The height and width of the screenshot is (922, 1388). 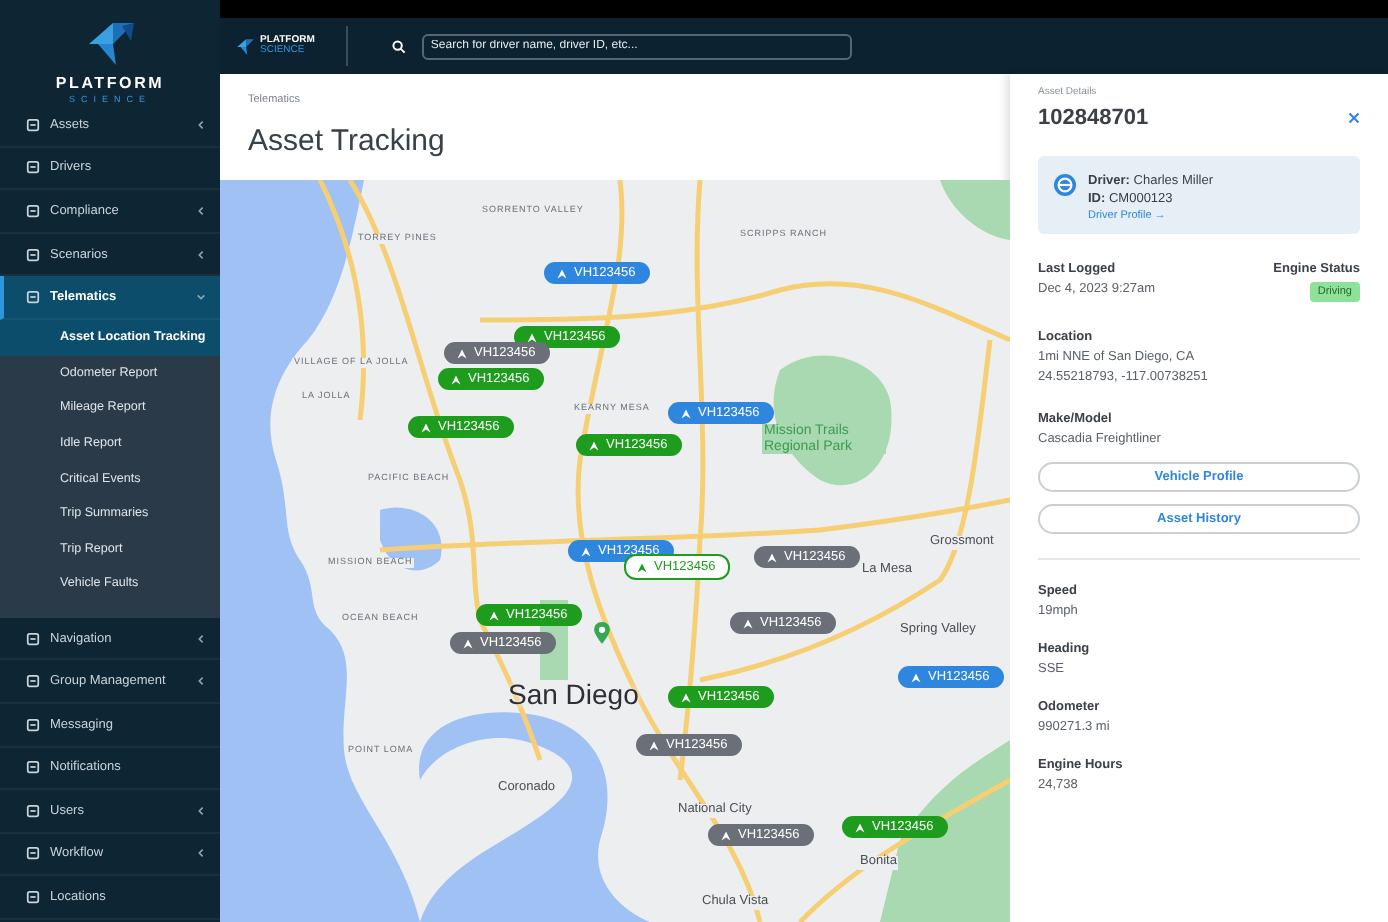 What do you see at coordinates (201, 297) in the screenshot?
I see `chevron-down-icon` at bounding box center [201, 297].